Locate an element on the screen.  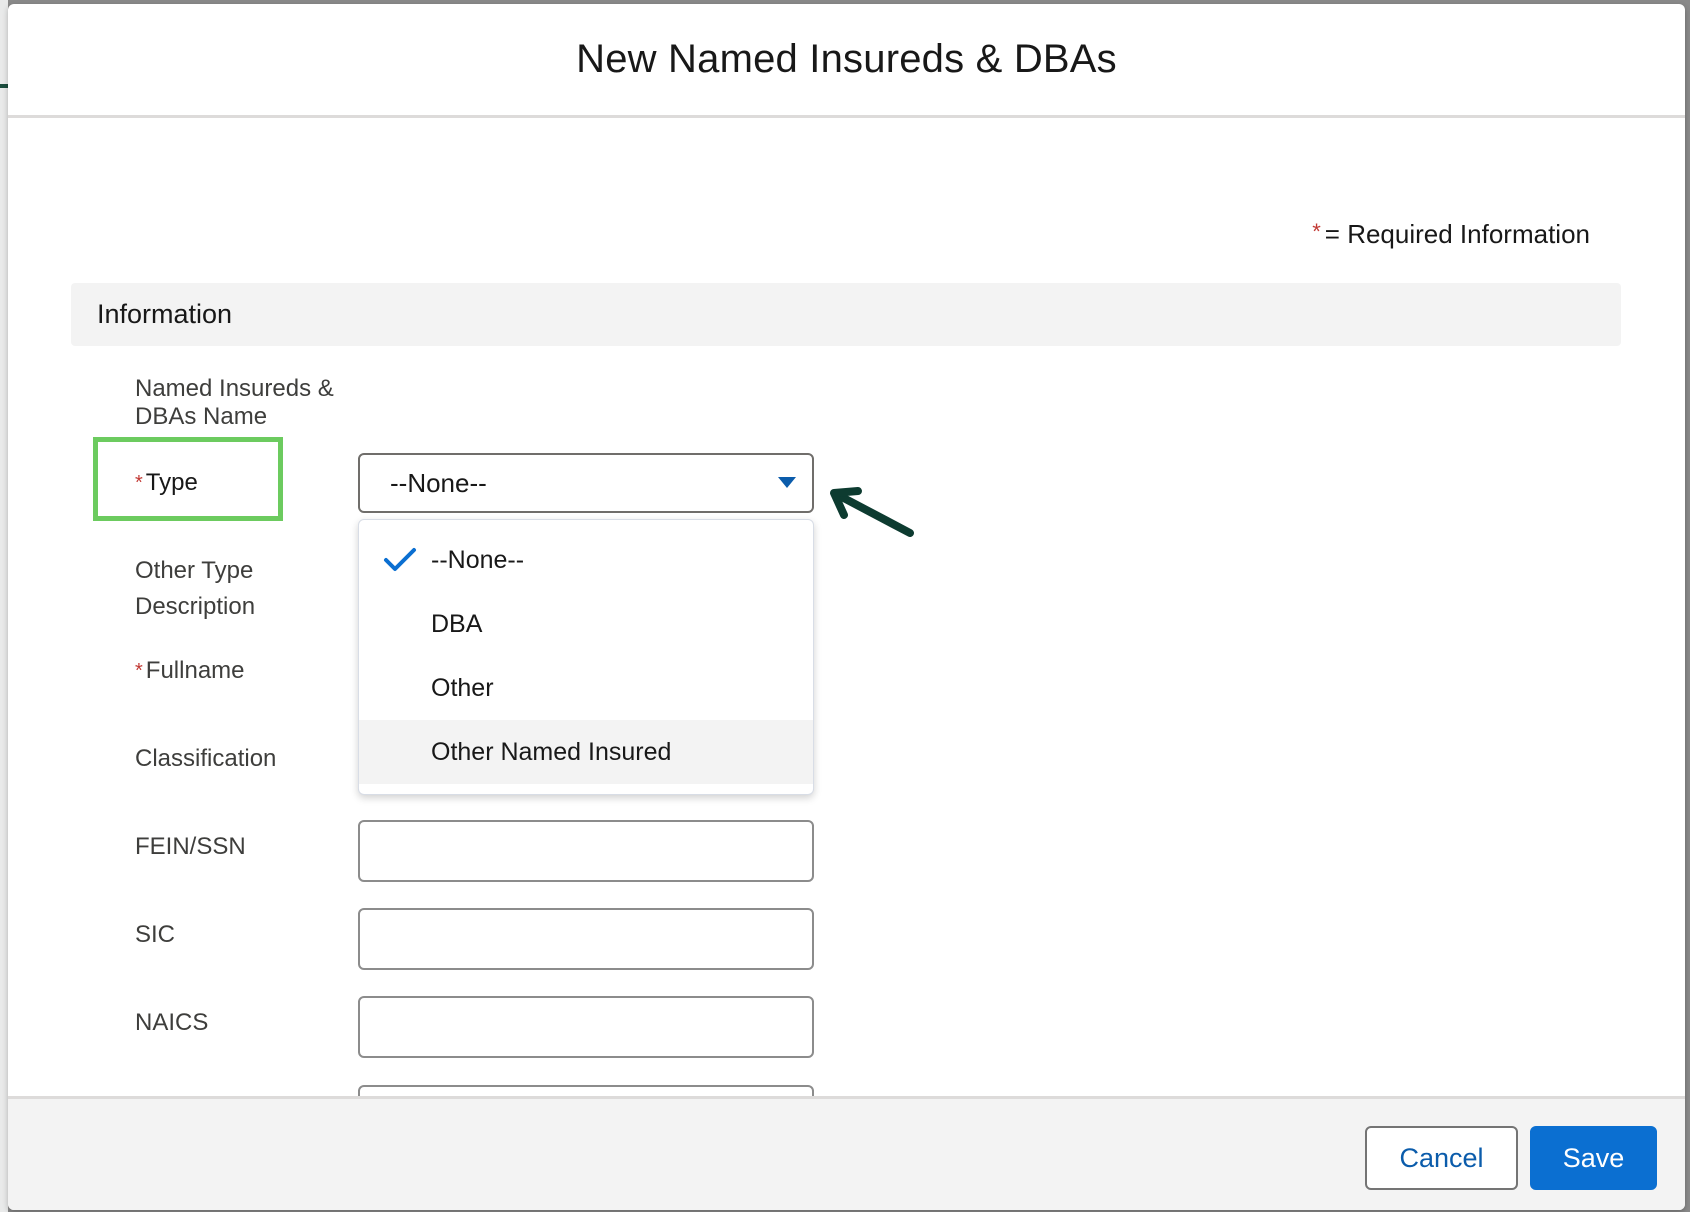
fein-input is located at coordinates (586, 851).